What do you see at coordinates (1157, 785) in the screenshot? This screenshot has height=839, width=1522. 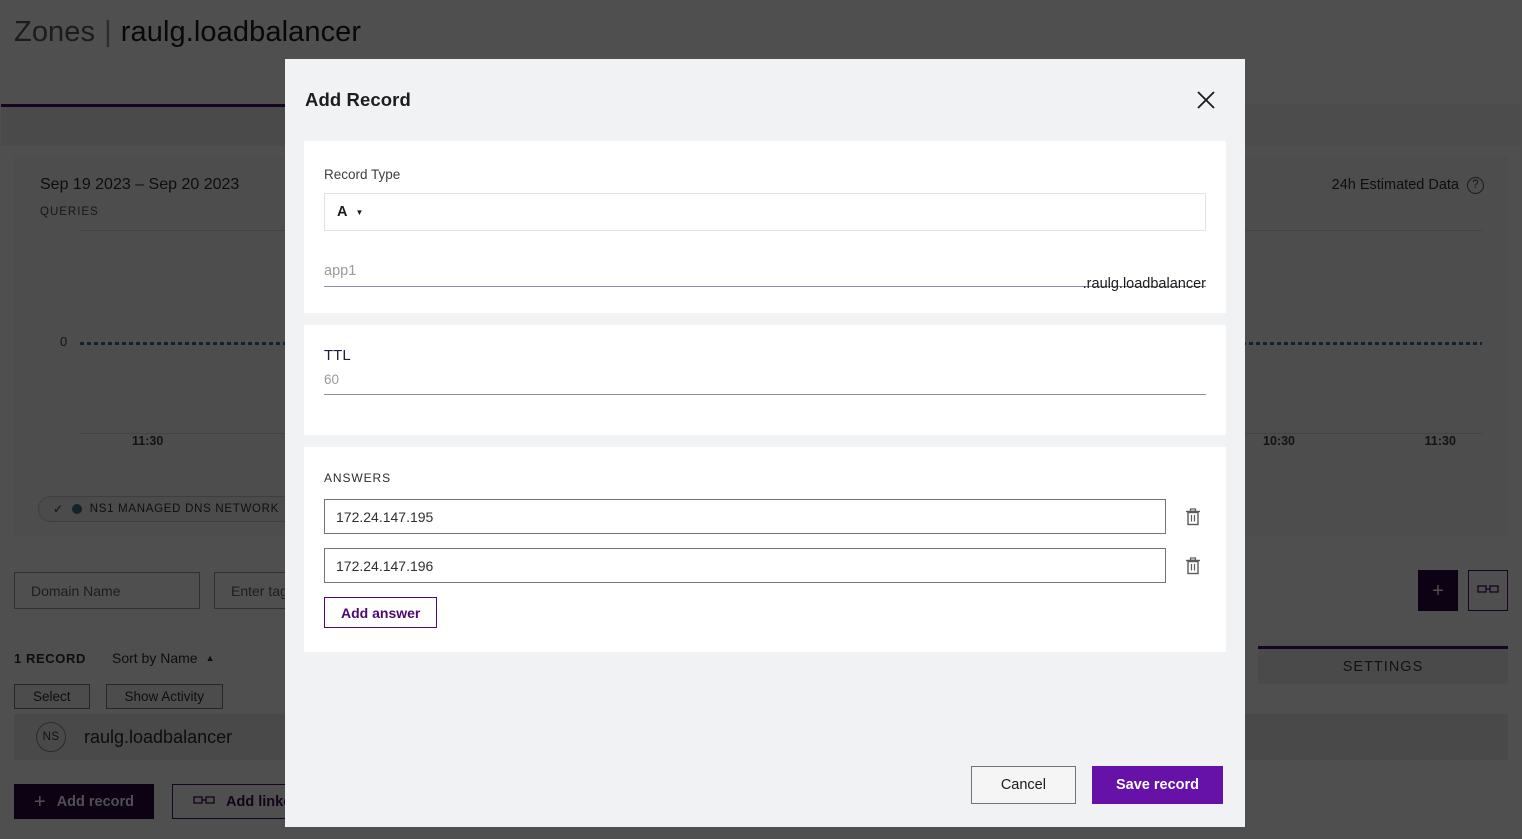 I see `save-record-button: Save record` at bounding box center [1157, 785].